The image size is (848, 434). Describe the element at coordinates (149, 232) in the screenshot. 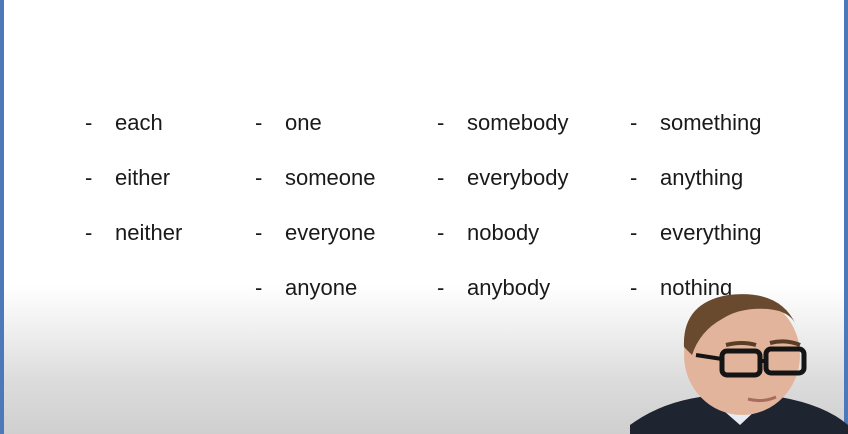

I see `word-neither: neither` at that location.